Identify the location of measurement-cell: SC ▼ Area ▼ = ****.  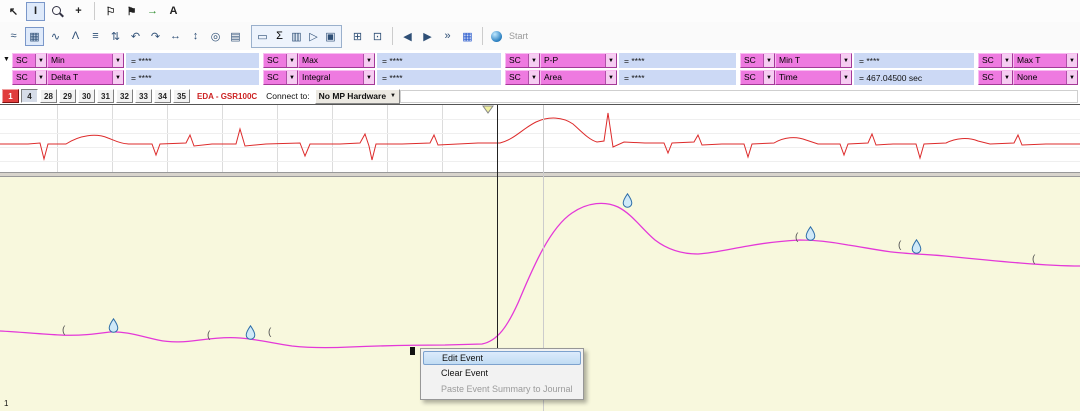
(620, 77).